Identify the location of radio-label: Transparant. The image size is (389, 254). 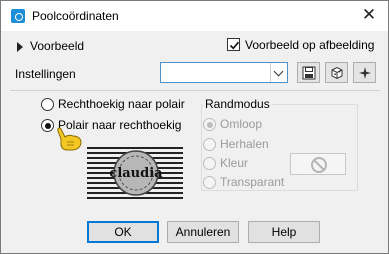
(252, 182).